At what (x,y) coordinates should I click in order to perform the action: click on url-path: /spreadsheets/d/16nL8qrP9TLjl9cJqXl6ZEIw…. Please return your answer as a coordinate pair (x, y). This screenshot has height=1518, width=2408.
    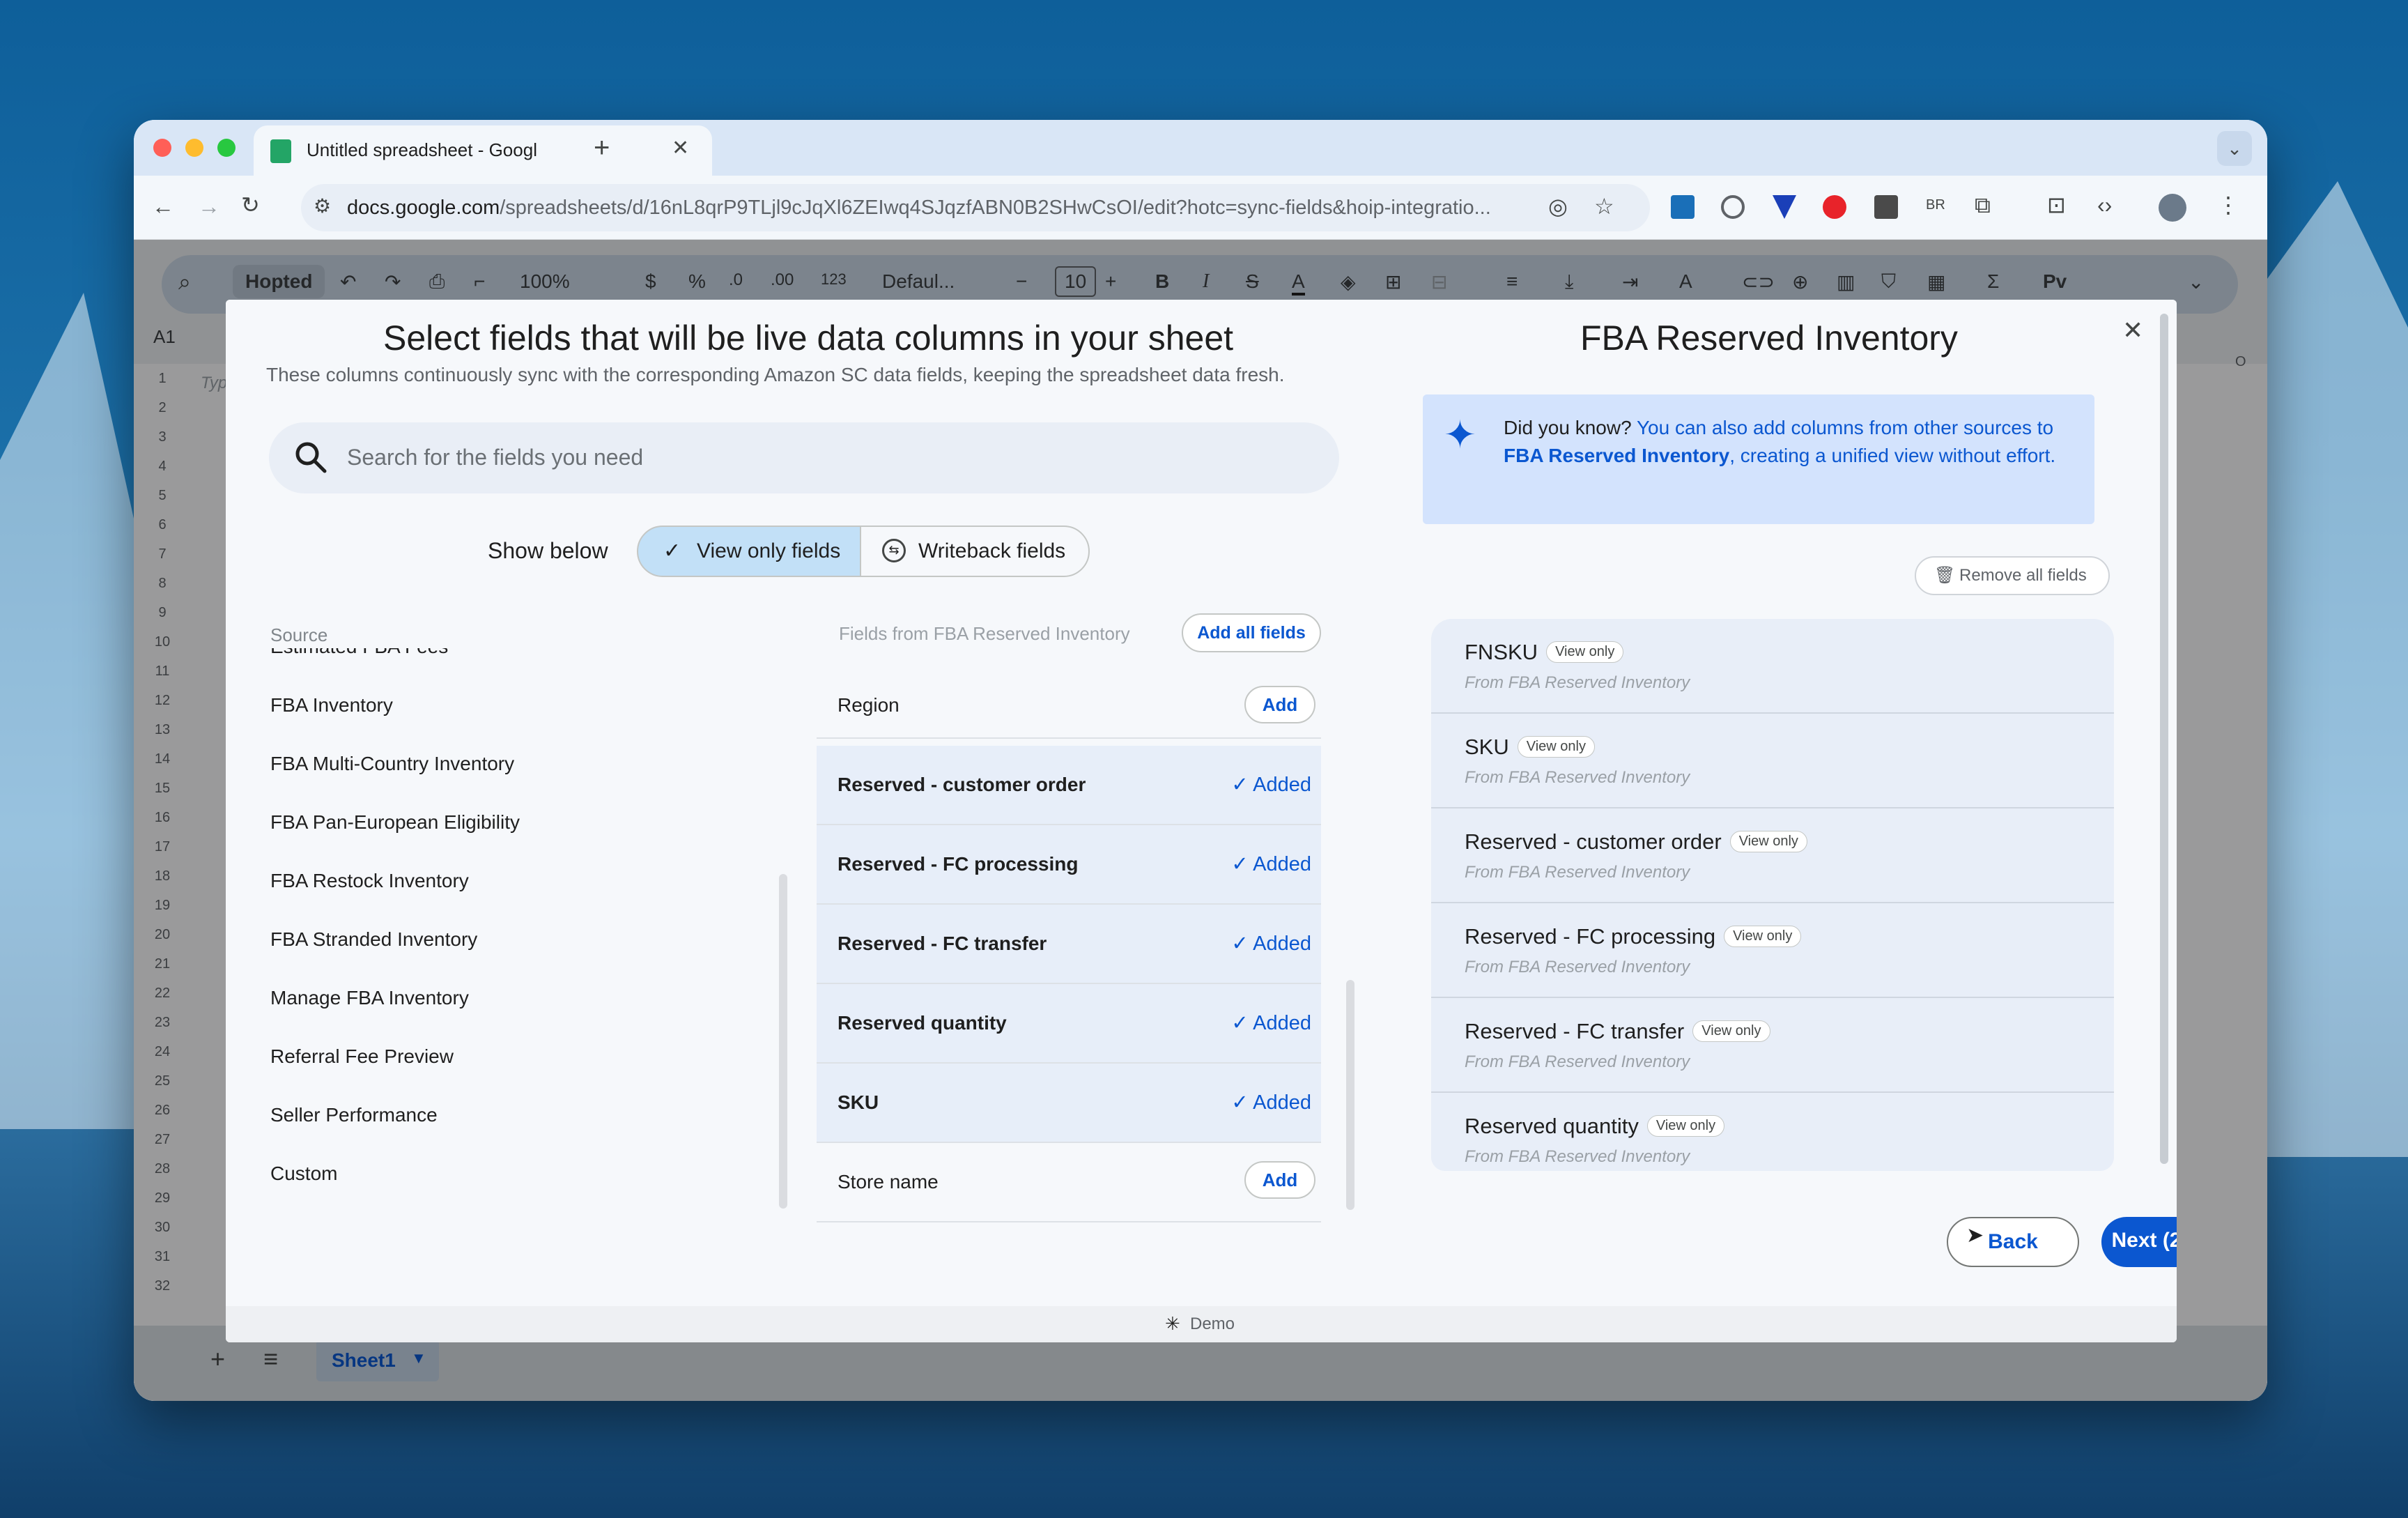
    Looking at the image, I should click on (995, 208).